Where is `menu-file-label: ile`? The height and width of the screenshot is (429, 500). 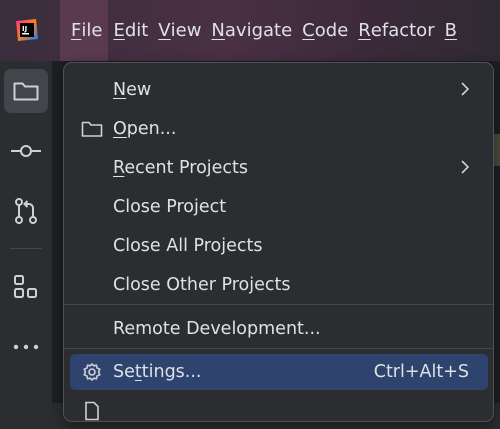 menu-file-label: ile is located at coordinates (92, 30).